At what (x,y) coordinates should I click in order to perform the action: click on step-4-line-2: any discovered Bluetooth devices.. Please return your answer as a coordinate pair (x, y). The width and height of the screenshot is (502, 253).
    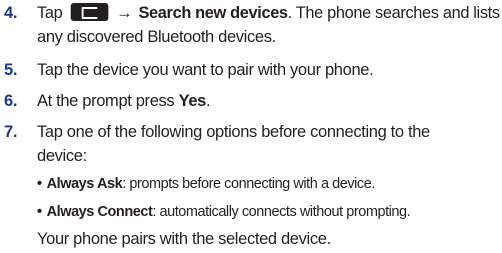
    Looking at the image, I should click on (156, 37).